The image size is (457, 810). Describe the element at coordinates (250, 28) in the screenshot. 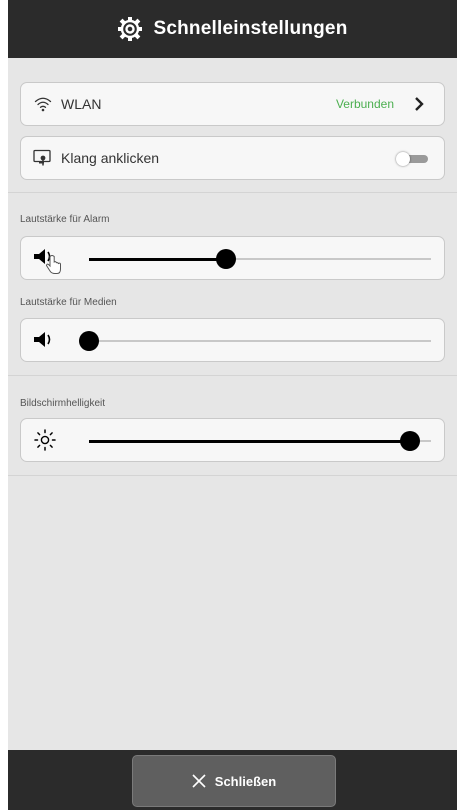

I see `page-title: Schnelleinstellungen` at that location.